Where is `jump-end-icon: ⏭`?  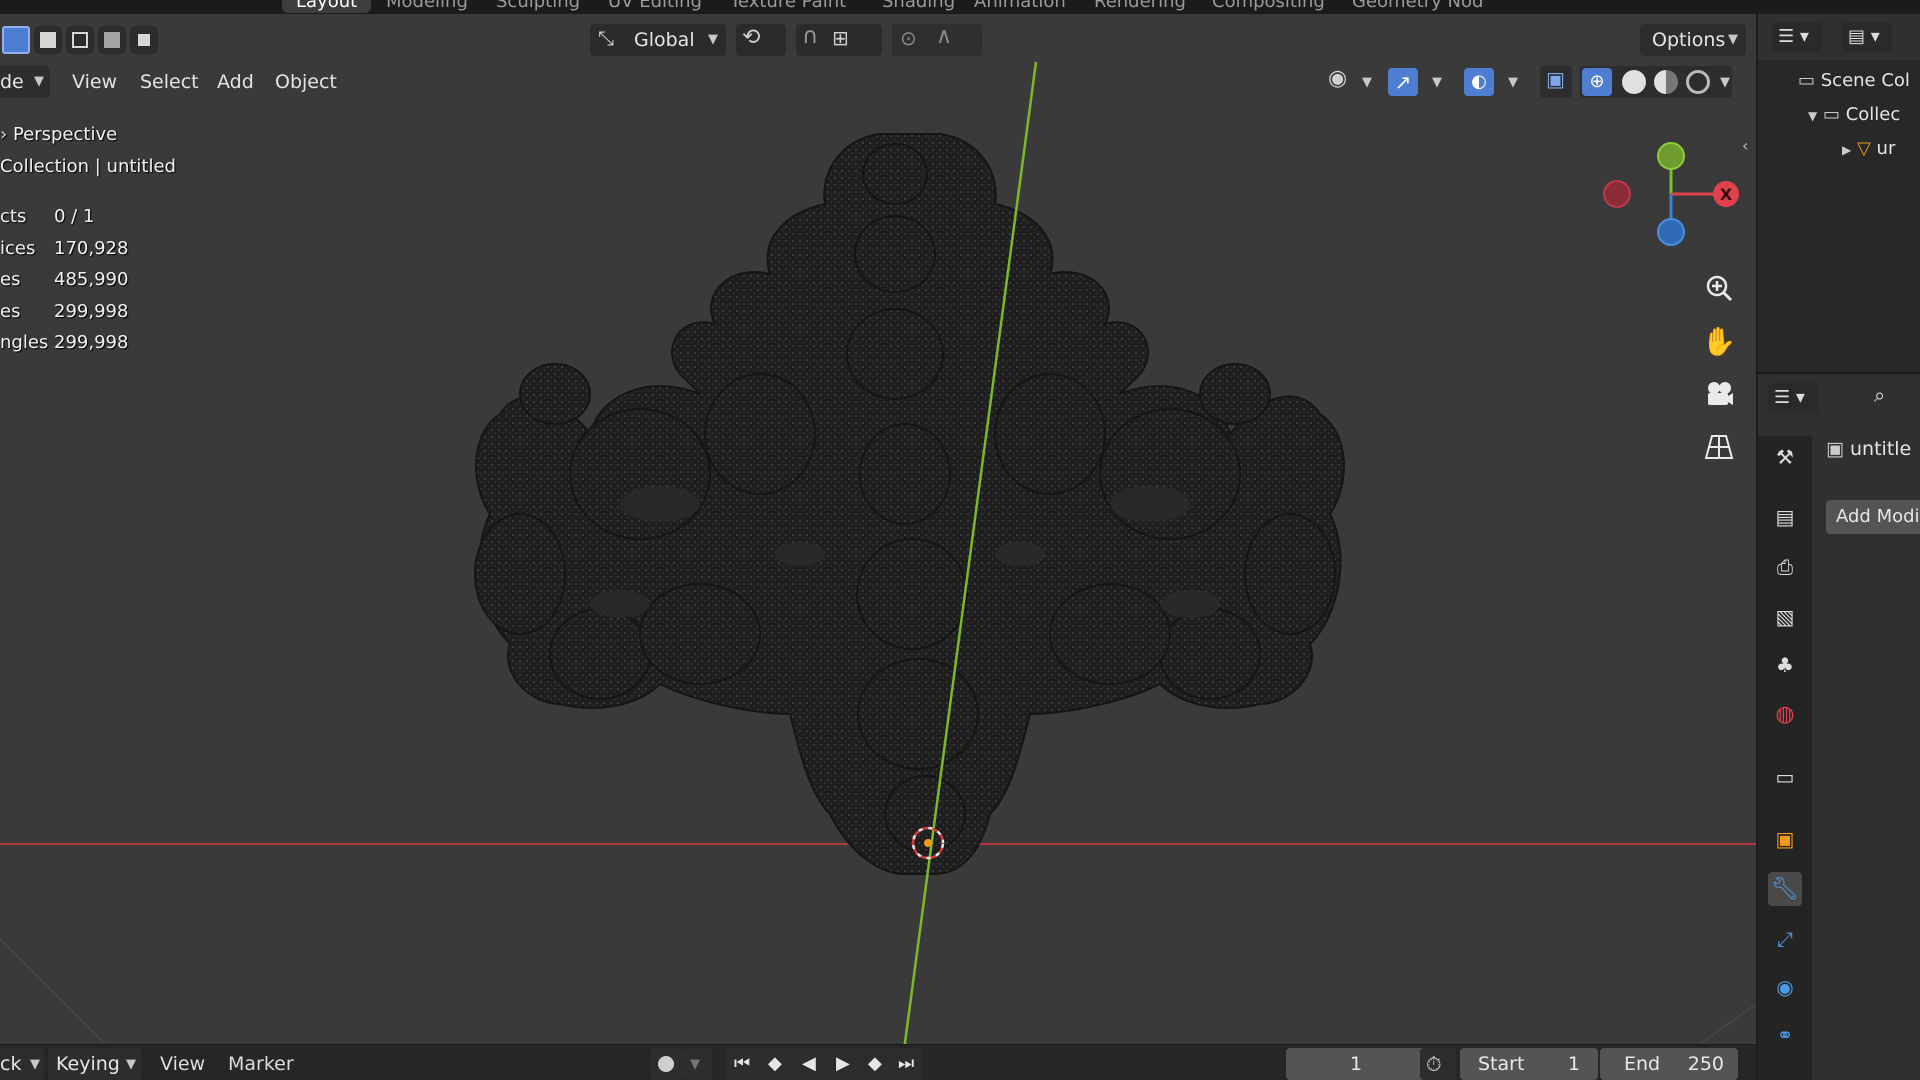
jump-end-icon: ⏭ is located at coordinates (906, 1064).